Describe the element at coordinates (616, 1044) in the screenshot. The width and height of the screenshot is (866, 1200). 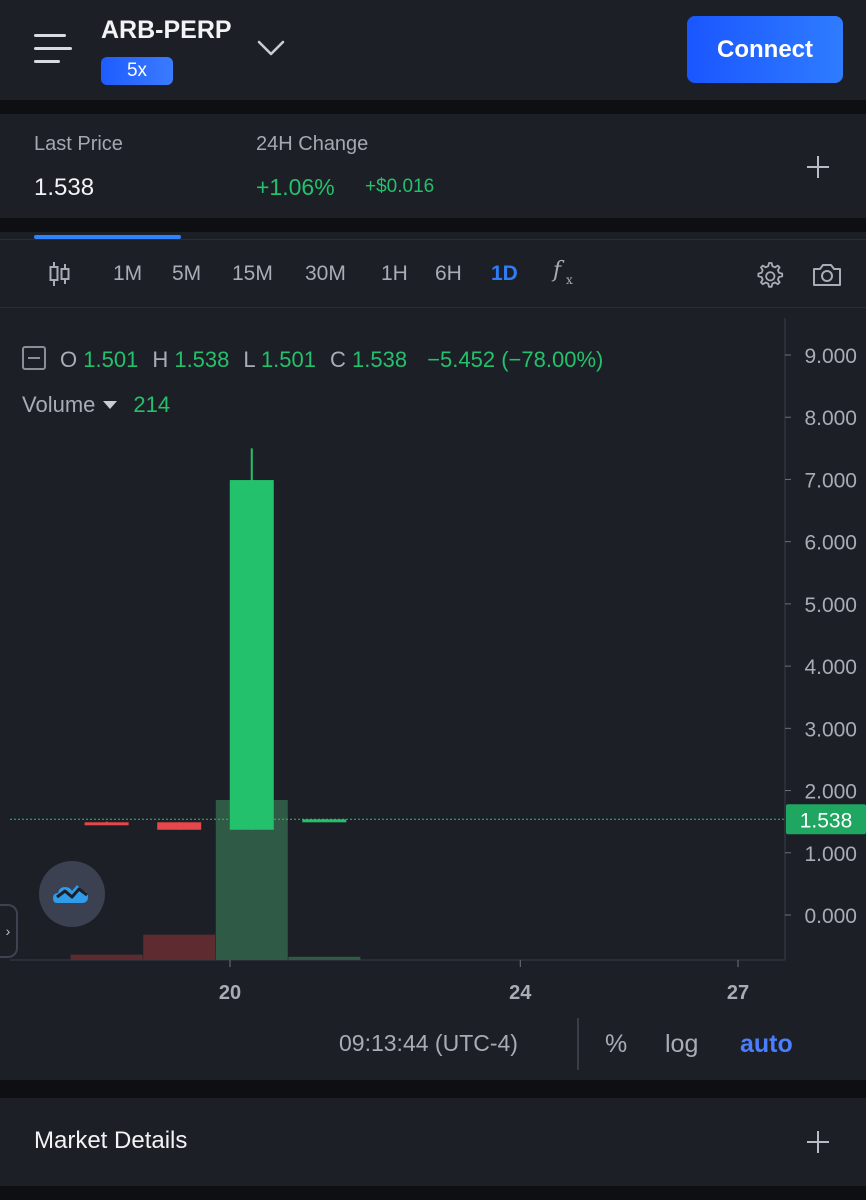
I see `percent-scale-toggle: %` at that location.